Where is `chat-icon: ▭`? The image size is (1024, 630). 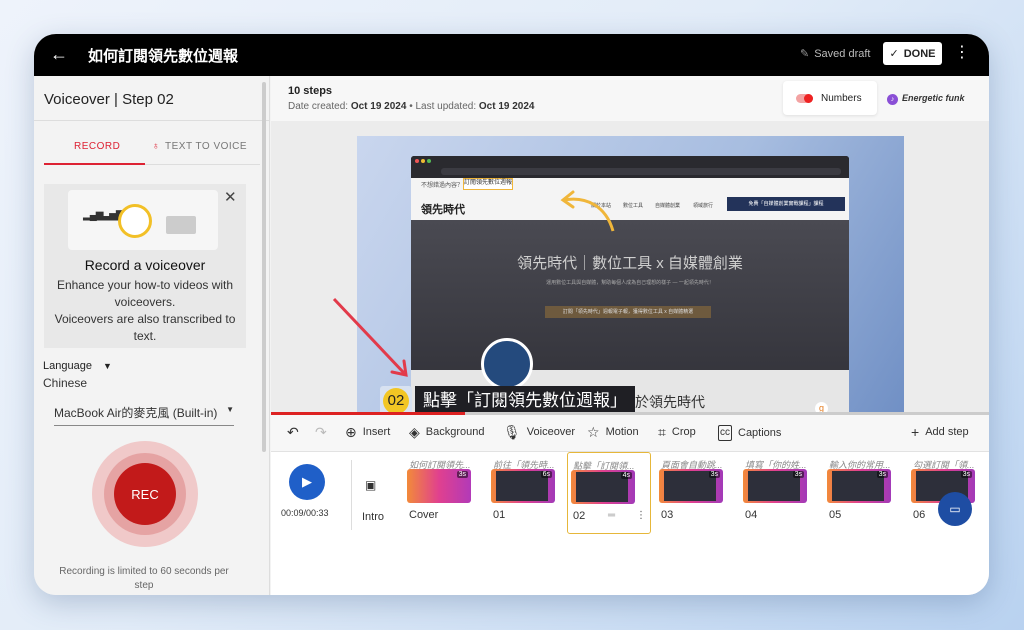 chat-icon: ▭ is located at coordinates (955, 509).